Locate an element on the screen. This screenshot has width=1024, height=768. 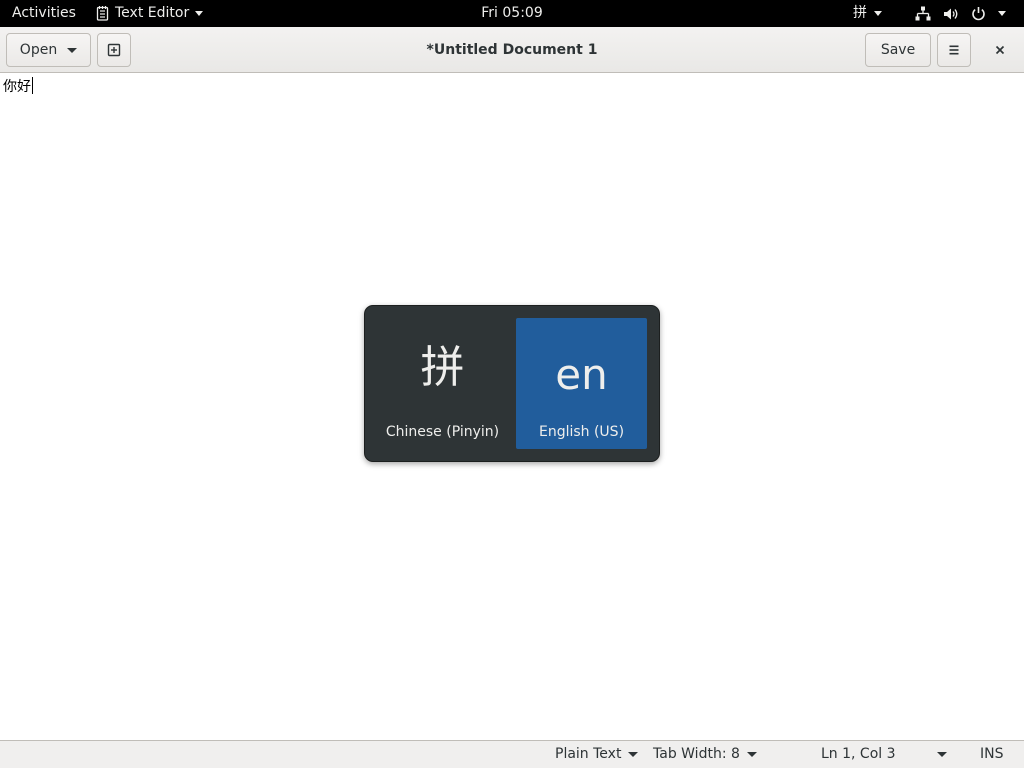
app-name: Text Editor is located at coordinates (152, 13).